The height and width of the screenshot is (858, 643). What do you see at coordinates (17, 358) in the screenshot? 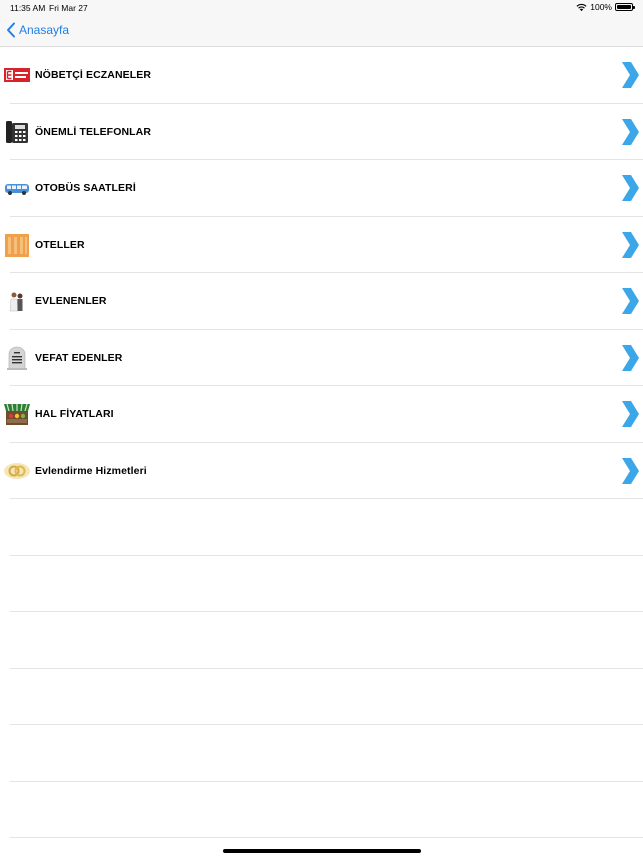
I see `gravestone-icon` at bounding box center [17, 358].